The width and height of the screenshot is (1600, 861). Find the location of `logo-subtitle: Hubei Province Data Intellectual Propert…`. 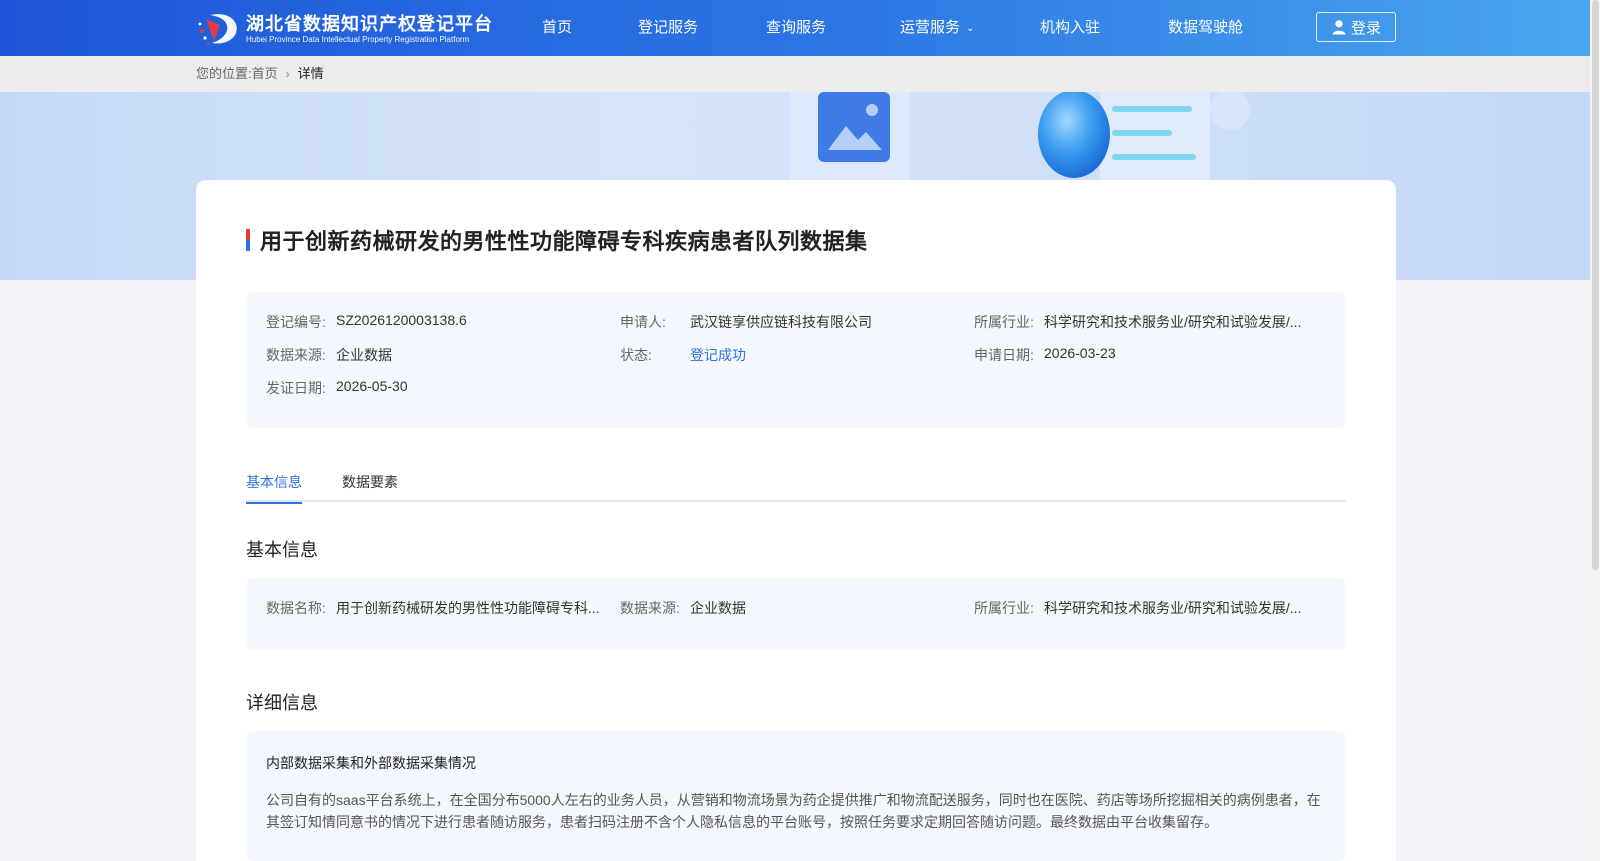

logo-subtitle: Hubei Province Data Intellectual Propert… is located at coordinates (358, 39).